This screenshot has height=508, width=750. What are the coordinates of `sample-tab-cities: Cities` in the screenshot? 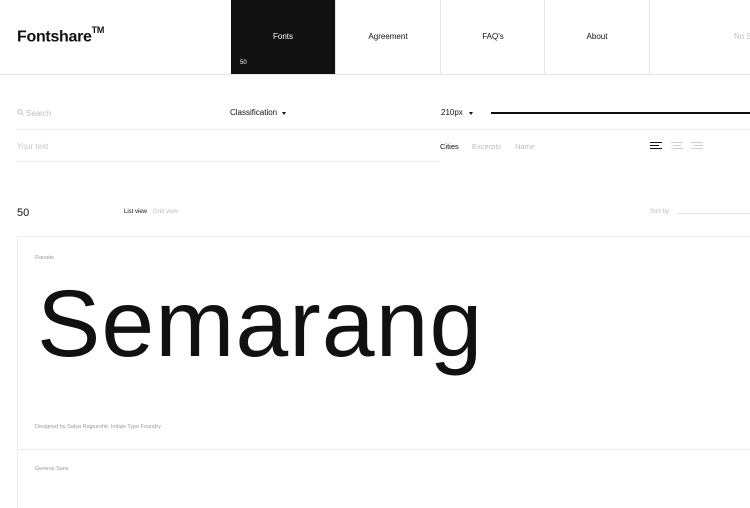 It's located at (449, 146).